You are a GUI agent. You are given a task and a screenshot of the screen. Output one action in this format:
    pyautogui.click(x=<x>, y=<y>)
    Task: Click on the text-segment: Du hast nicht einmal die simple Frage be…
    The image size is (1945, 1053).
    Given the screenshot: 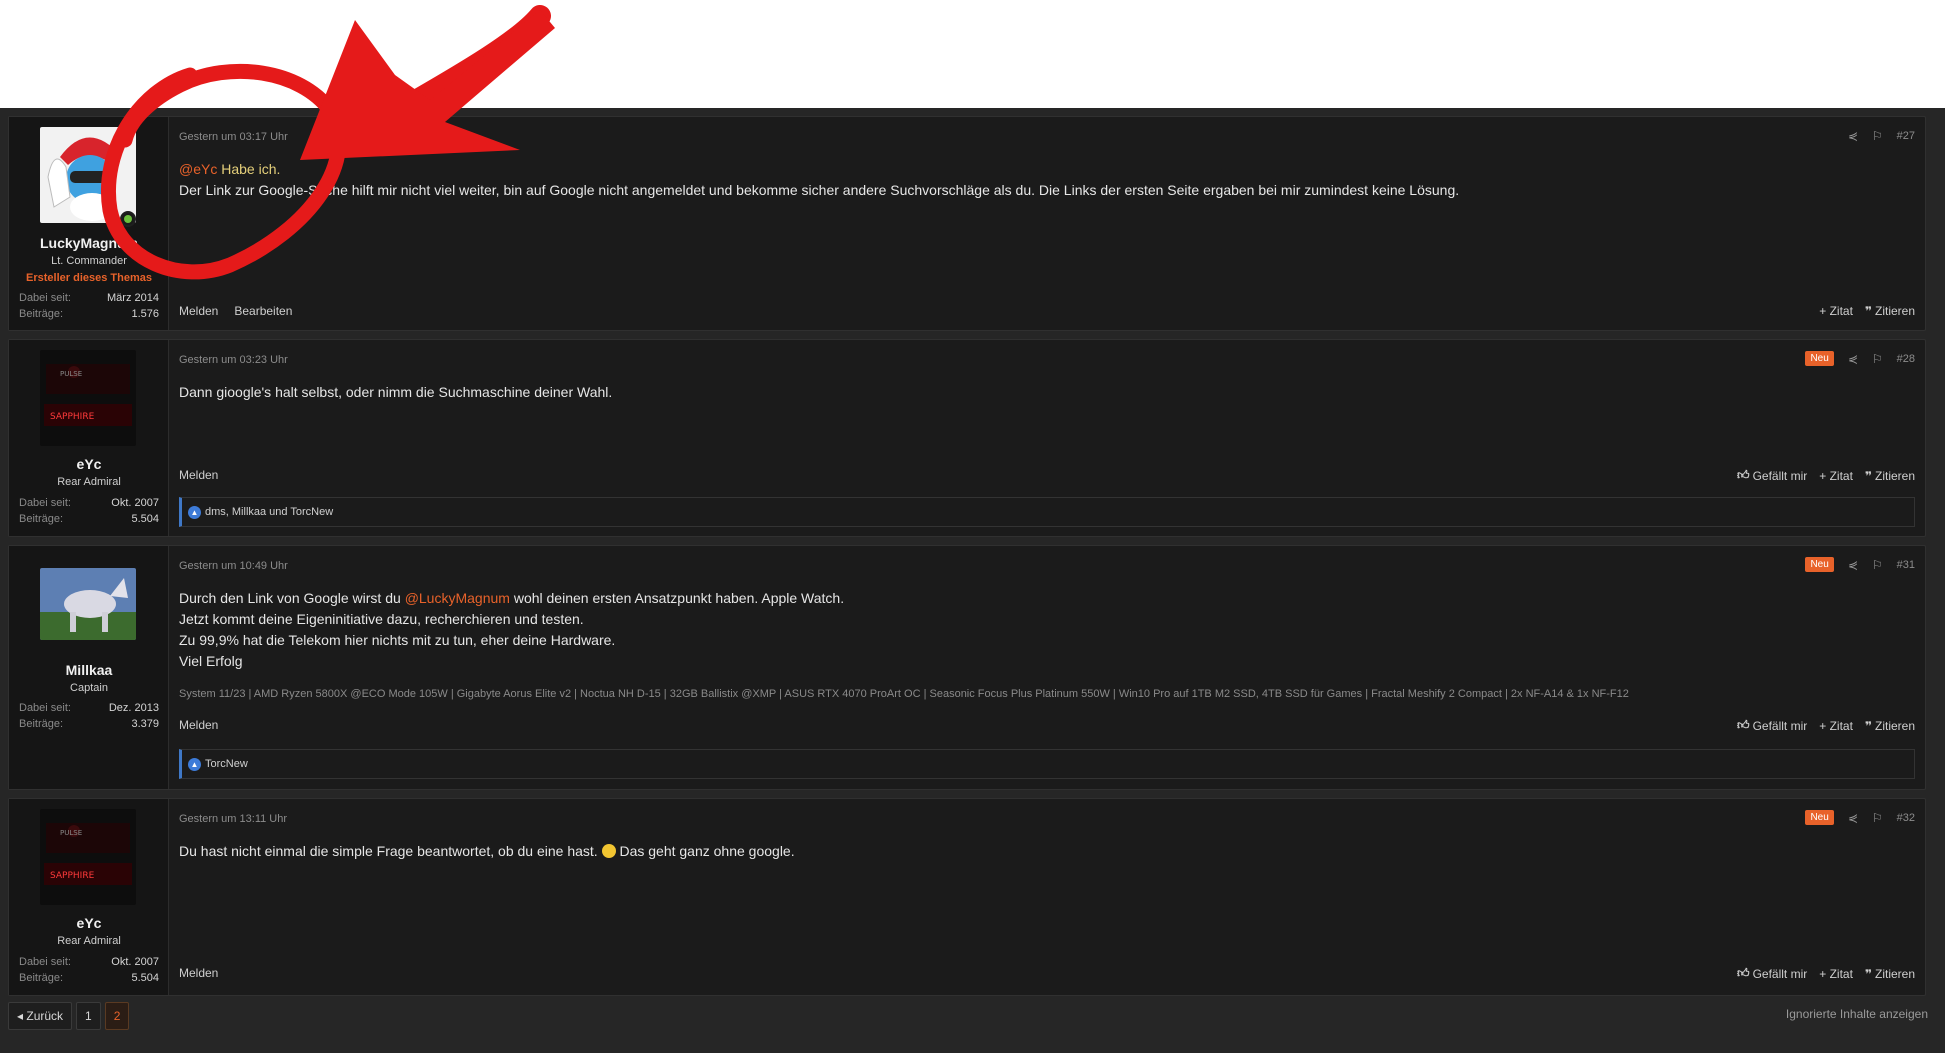 What is the action you would take?
    pyautogui.click(x=390, y=851)
    